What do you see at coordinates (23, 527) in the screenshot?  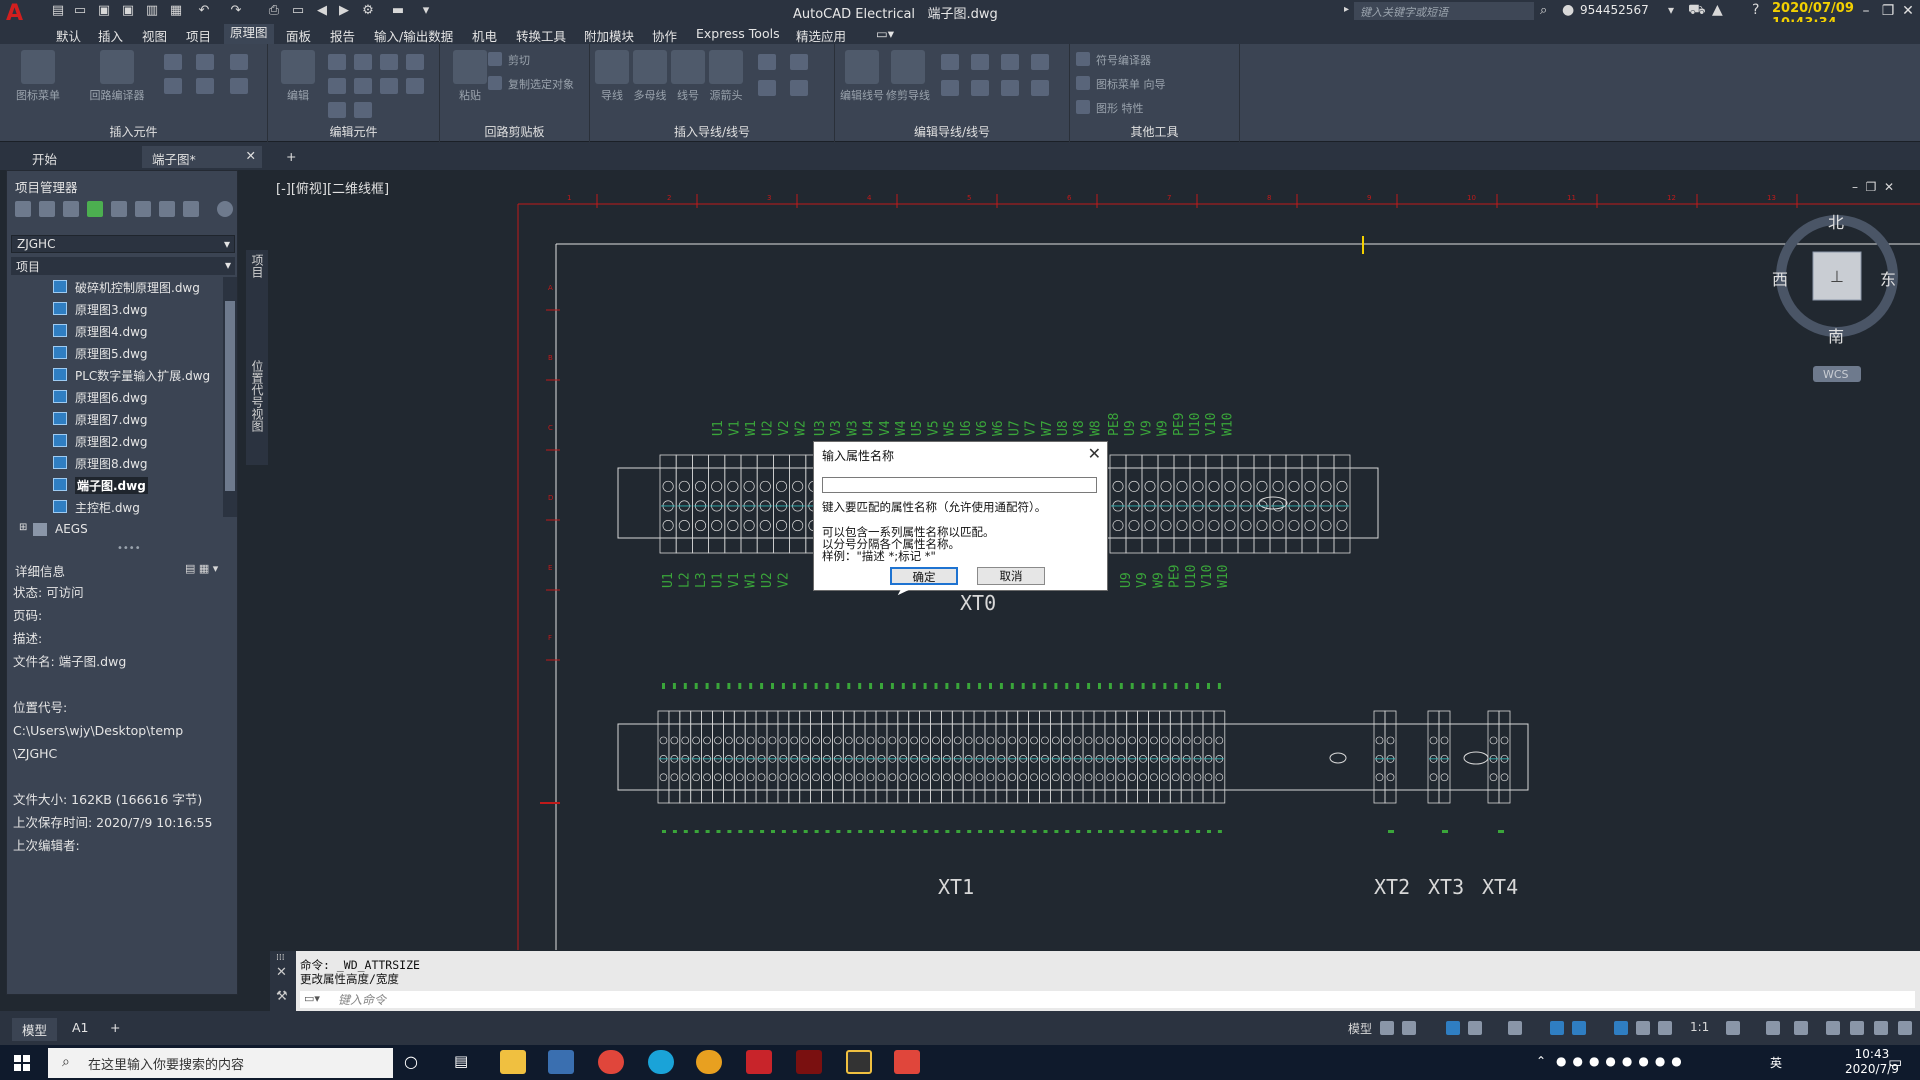 I see `expand-icon: ⊞` at bounding box center [23, 527].